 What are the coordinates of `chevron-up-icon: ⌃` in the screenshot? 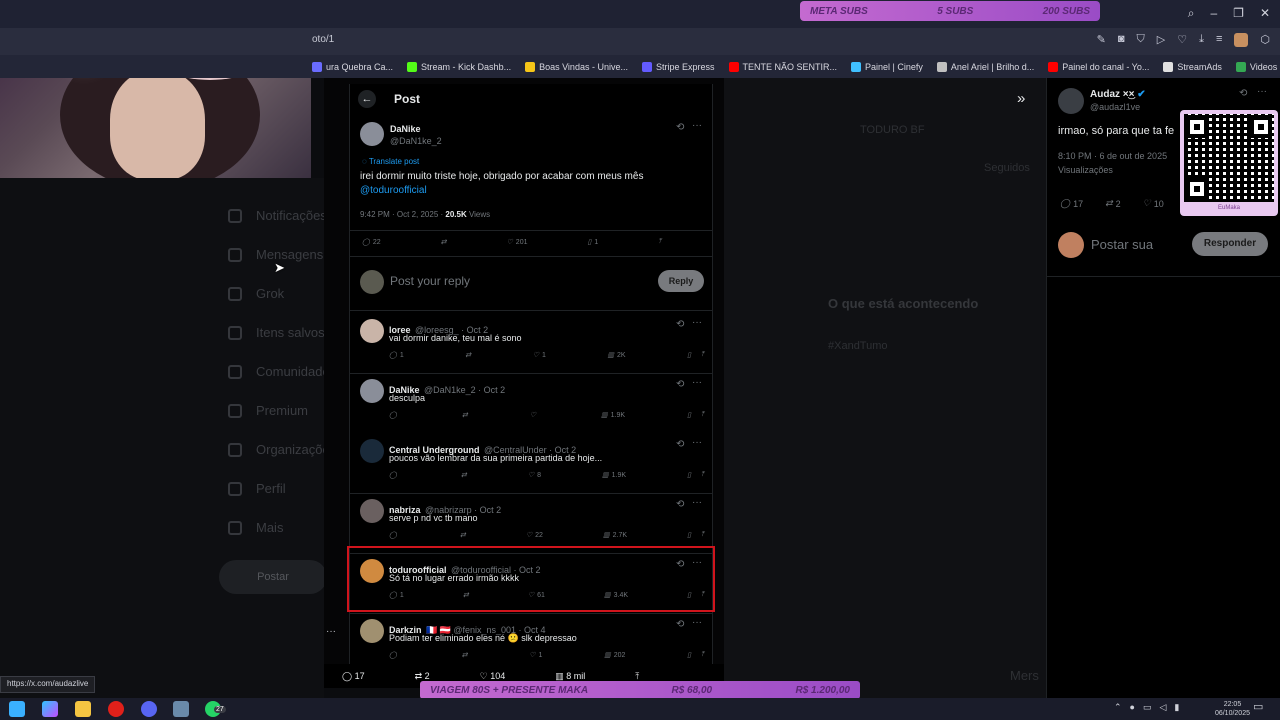 It's located at (1118, 707).